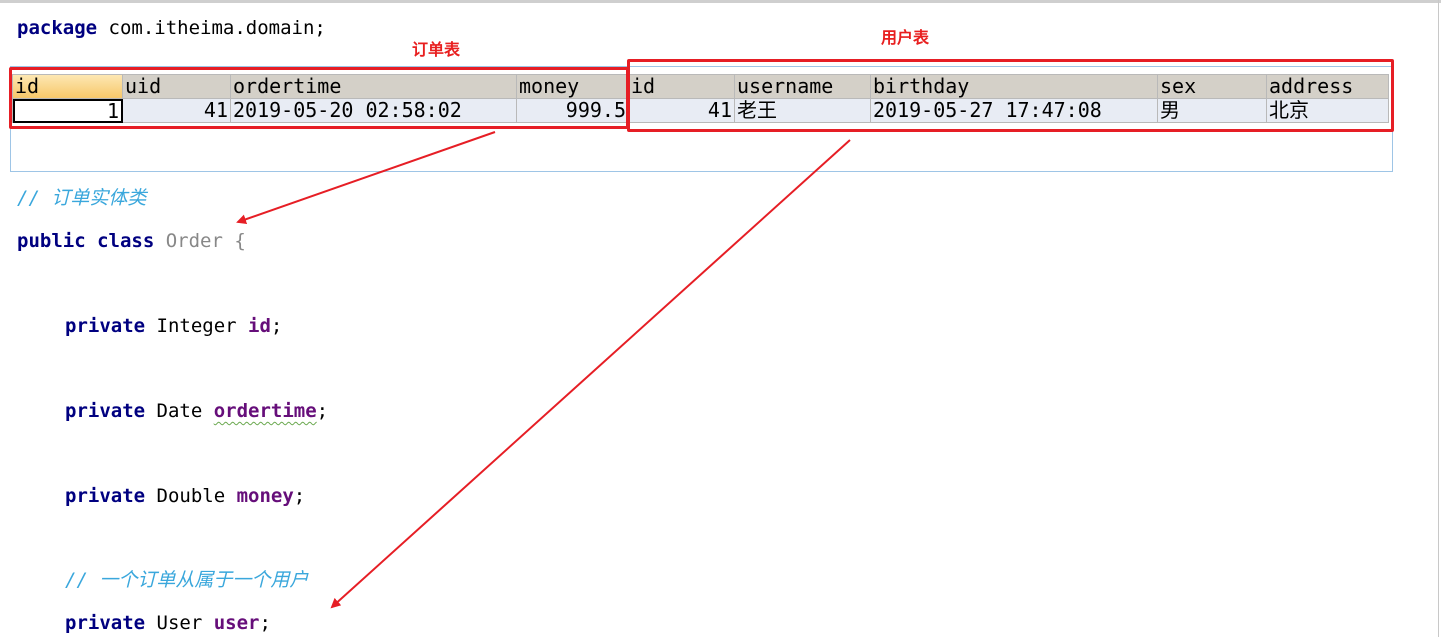 Image resolution: width=1441 pixels, height=637 pixels. Describe the element at coordinates (276, 326) in the screenshot. I see `field-id-semicolon: ;` at that location.